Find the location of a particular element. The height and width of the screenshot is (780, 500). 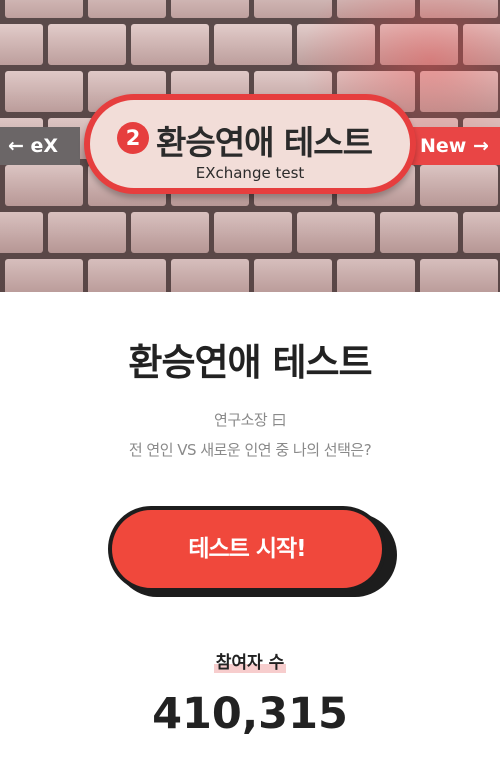

page-title: 환승연애 테스트 is located at coordinates (250, 362).